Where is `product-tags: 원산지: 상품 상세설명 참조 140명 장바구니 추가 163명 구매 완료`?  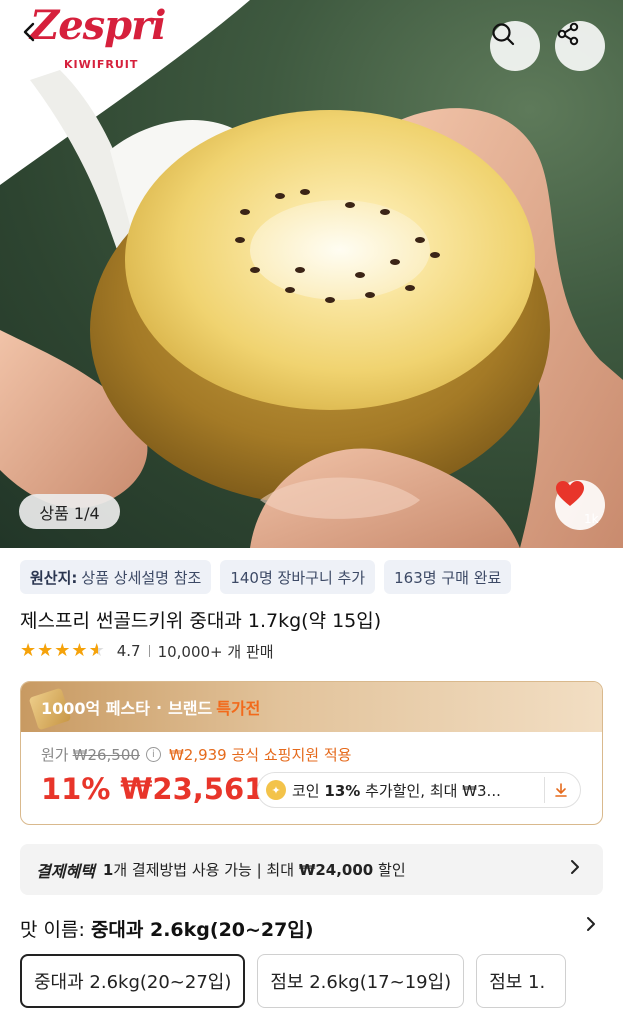 product-tags: 원산지: 상품 상세설명 참조 140명 장바구니 추가 163명 구매 완료 is located at coordinates (266, 577).